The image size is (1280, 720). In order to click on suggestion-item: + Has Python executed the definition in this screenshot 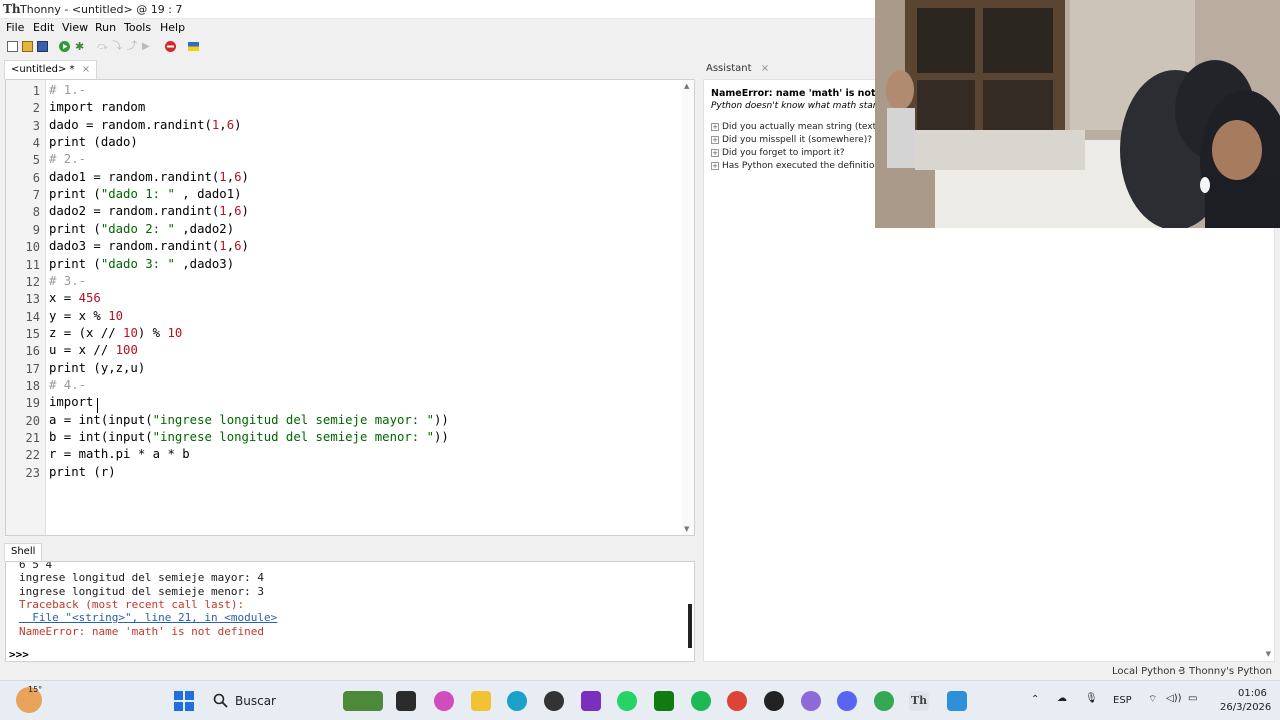, I will do `click(795, 166)`.